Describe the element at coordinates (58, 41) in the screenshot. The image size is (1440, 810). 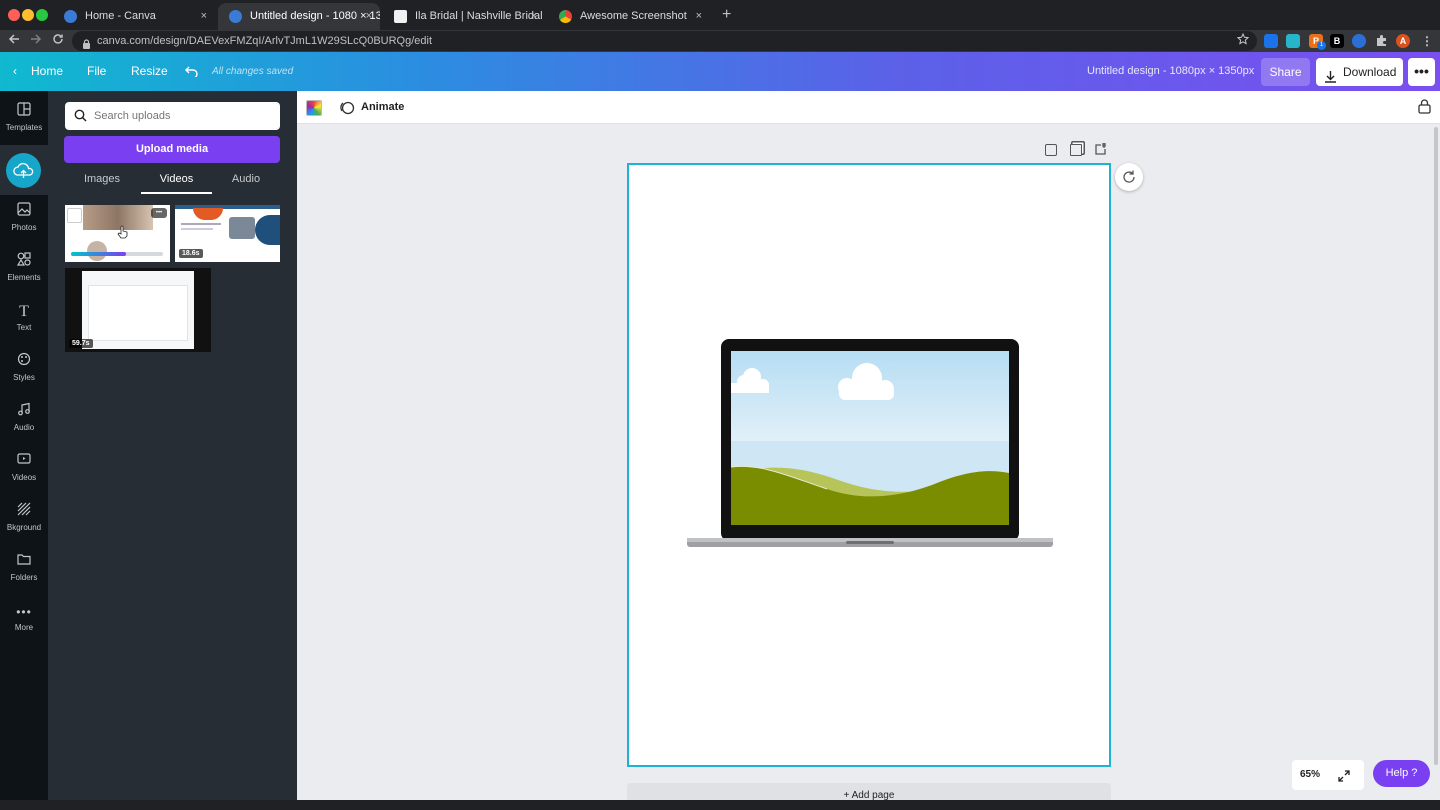
I see `reload-icon` at that location.